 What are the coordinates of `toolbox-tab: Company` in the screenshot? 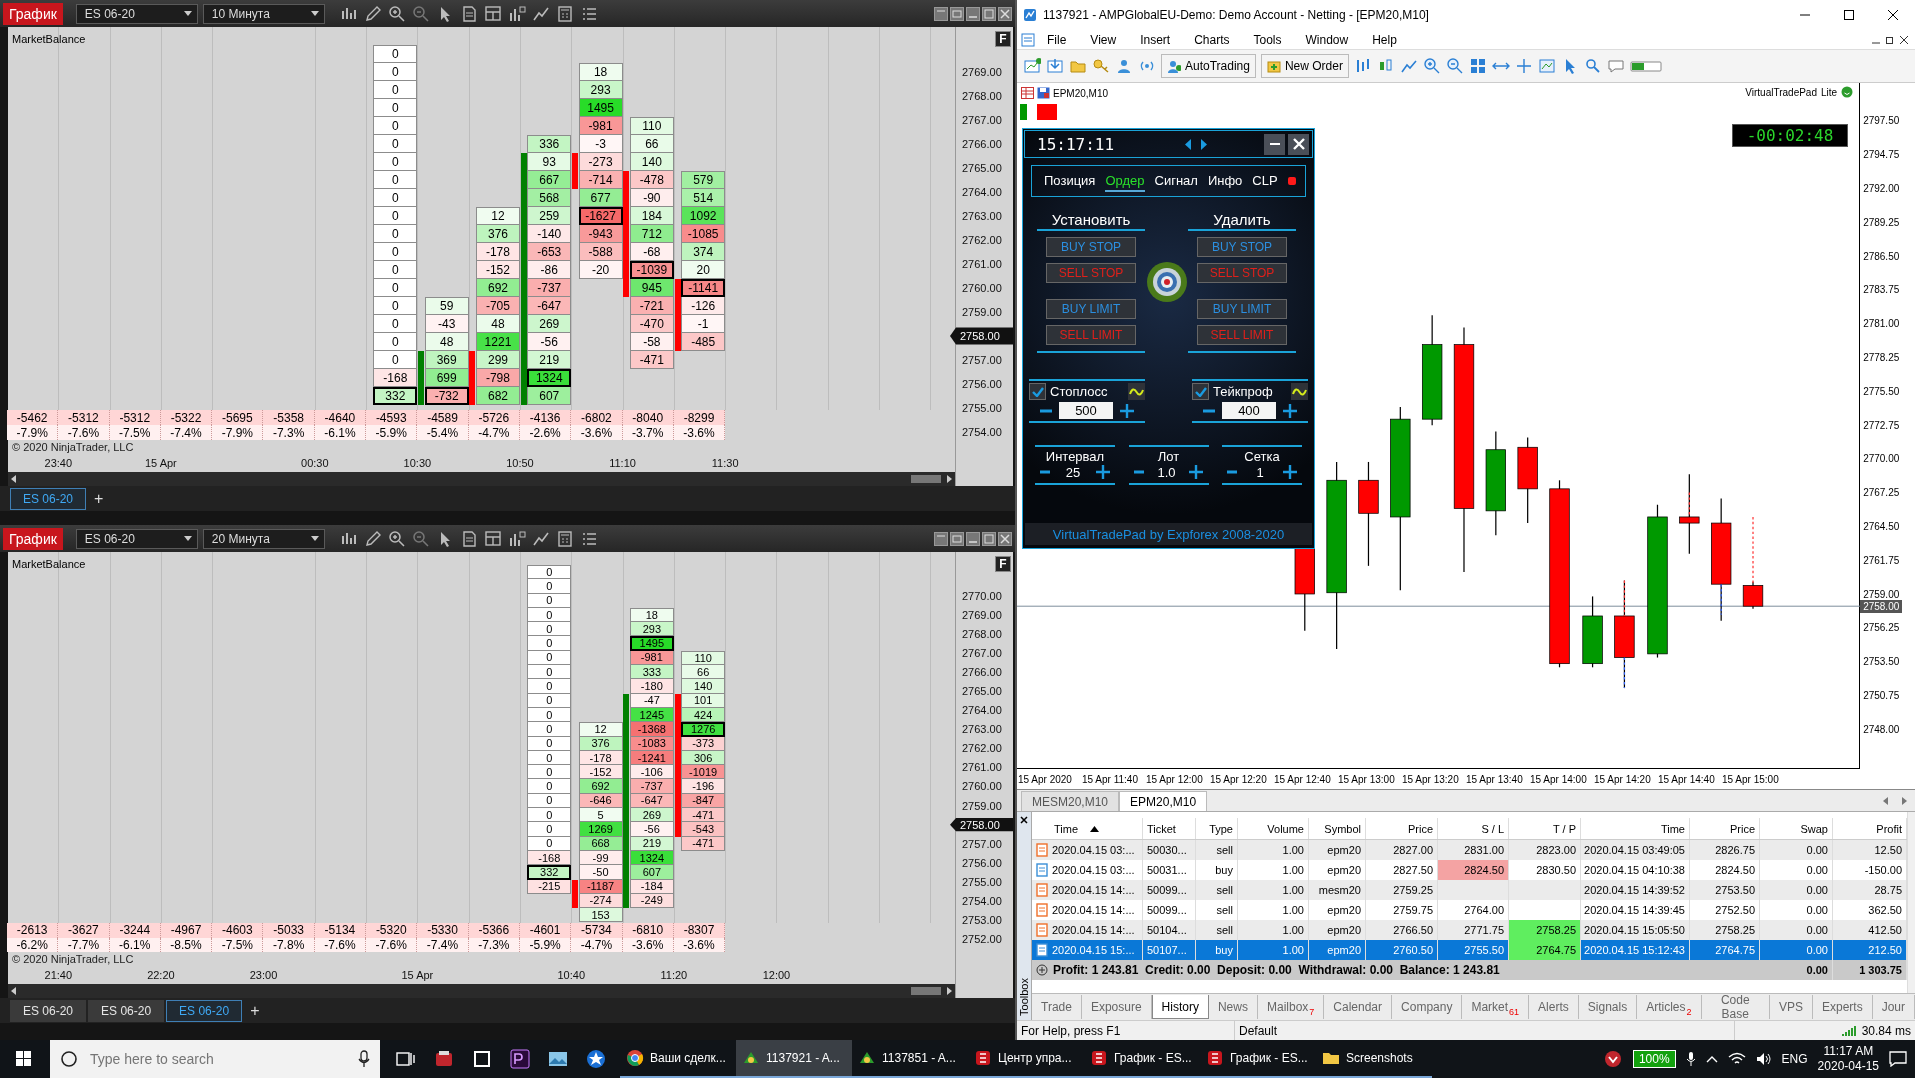 It's located at (1427, 1007).